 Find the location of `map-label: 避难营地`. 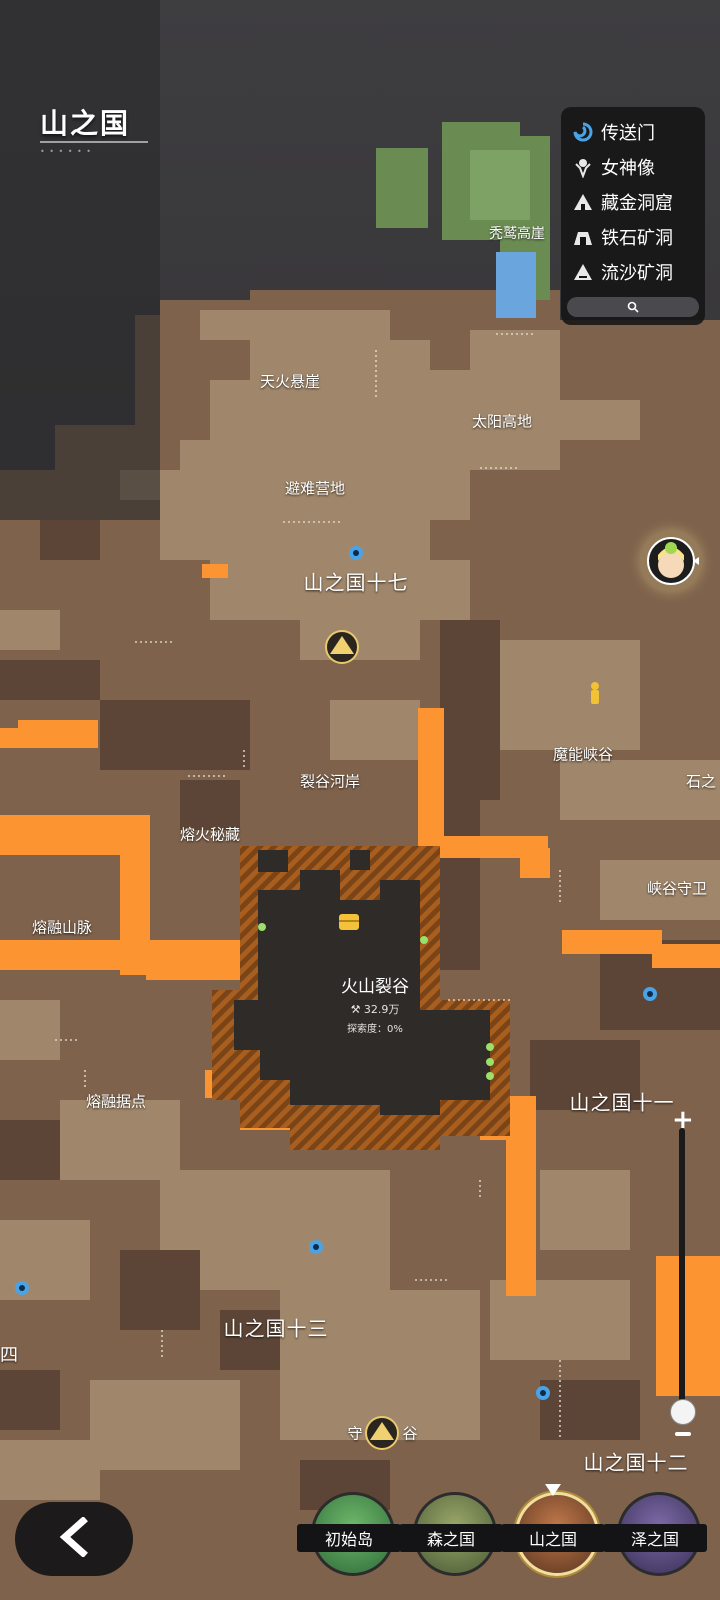

map-label: 避难营地 is located at coordinates (315, 488).